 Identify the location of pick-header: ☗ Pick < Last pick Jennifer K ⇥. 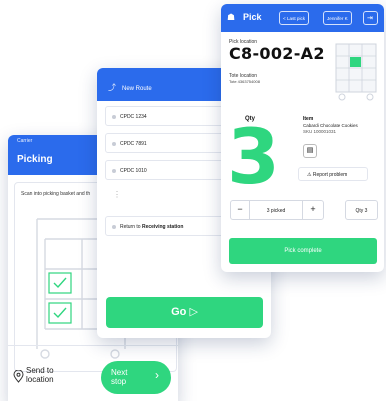
(302, 18).